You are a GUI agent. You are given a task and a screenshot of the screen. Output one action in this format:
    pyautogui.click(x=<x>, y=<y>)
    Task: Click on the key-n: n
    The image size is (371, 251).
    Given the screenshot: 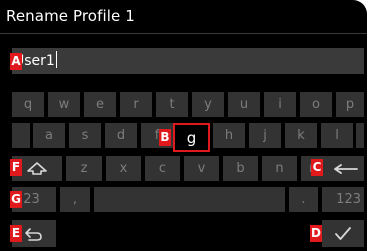 What is the action you would take?
    pyautogui.click(x=279, y=168)
    